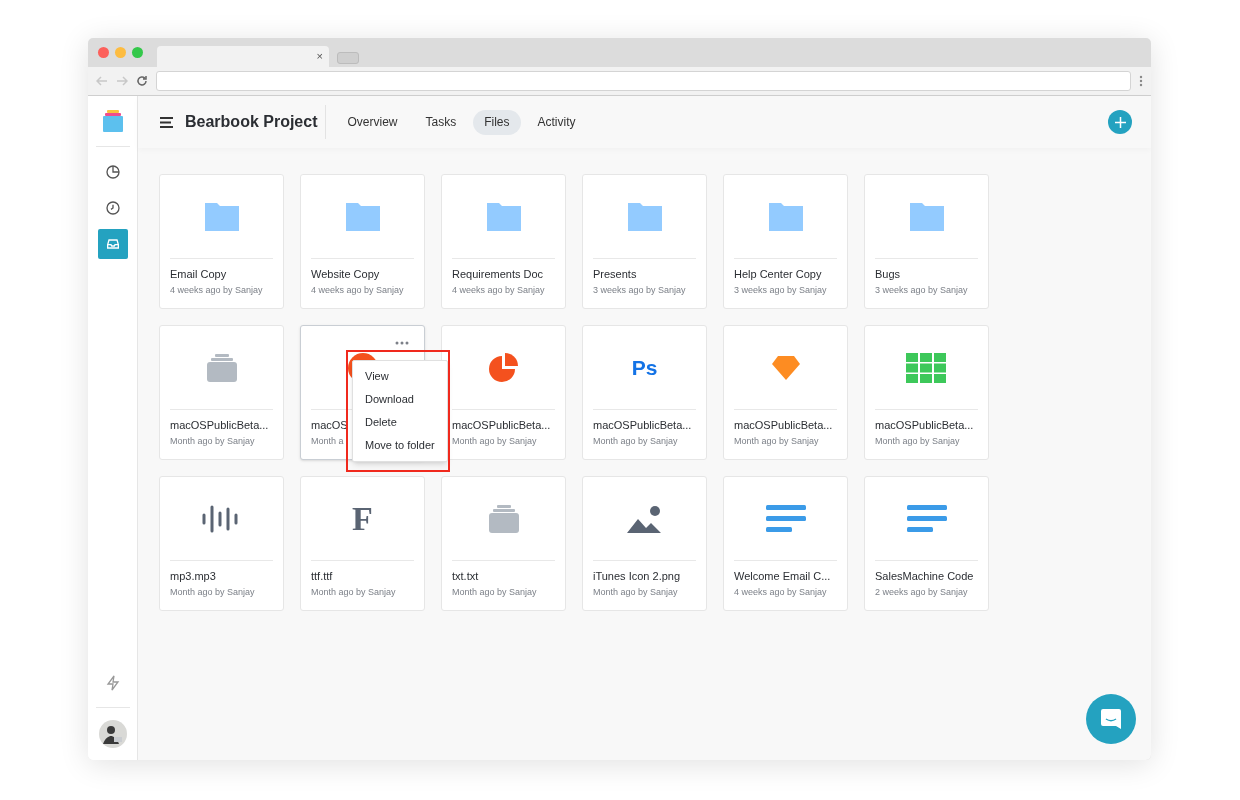 The height and width of the screenshot is (800, 1240). Describe the element at coordinates (322, 576) in the screenshot. I see `file-name: ttf.ttf` at that location.